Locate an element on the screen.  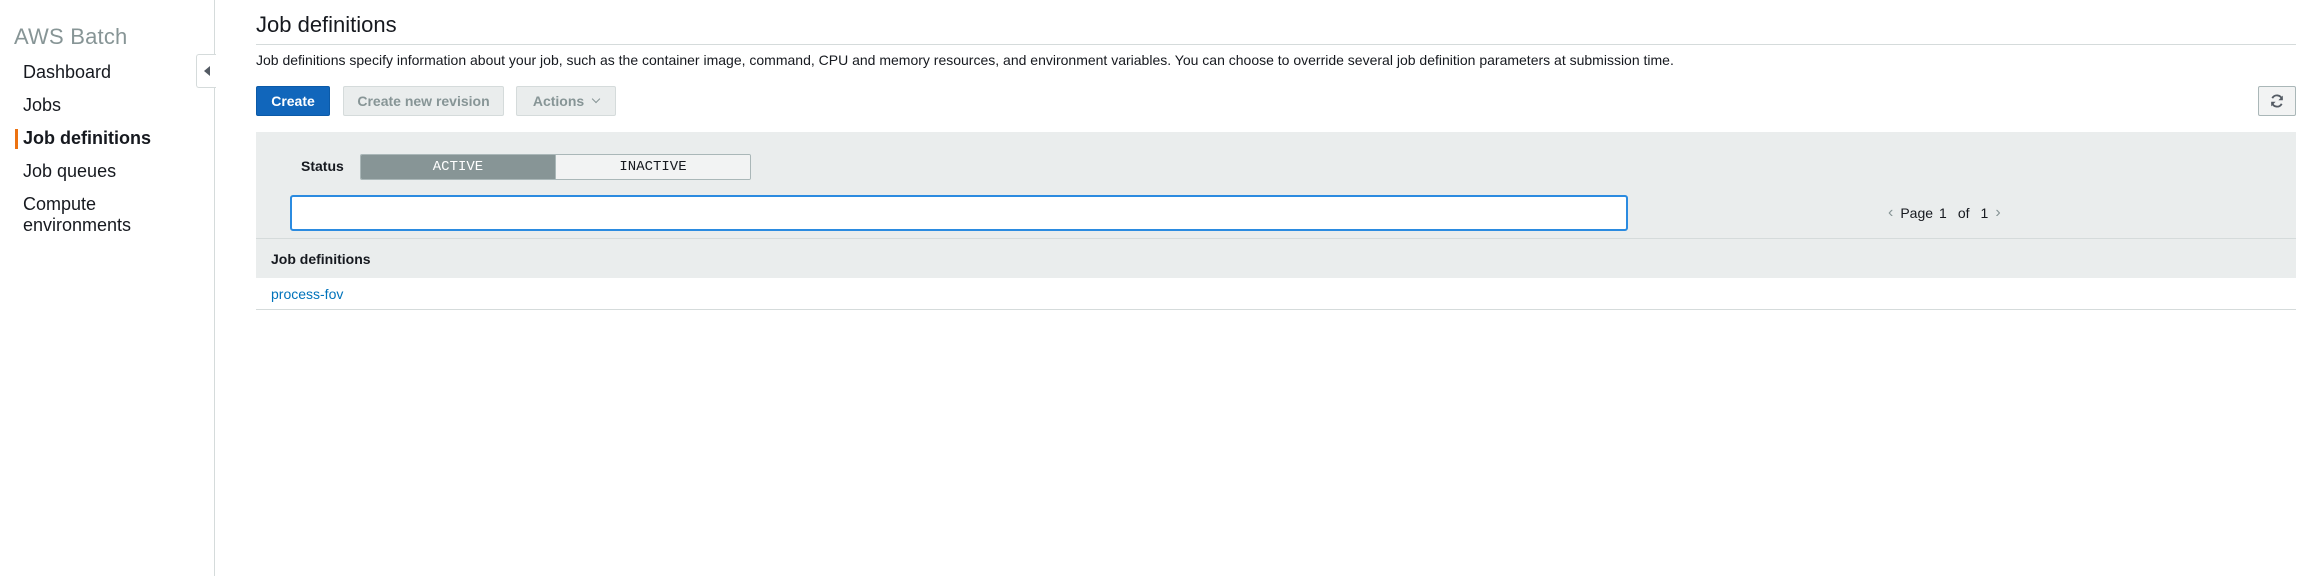
sidebar-title: AWS Batch is located at coordinates (71, 36).